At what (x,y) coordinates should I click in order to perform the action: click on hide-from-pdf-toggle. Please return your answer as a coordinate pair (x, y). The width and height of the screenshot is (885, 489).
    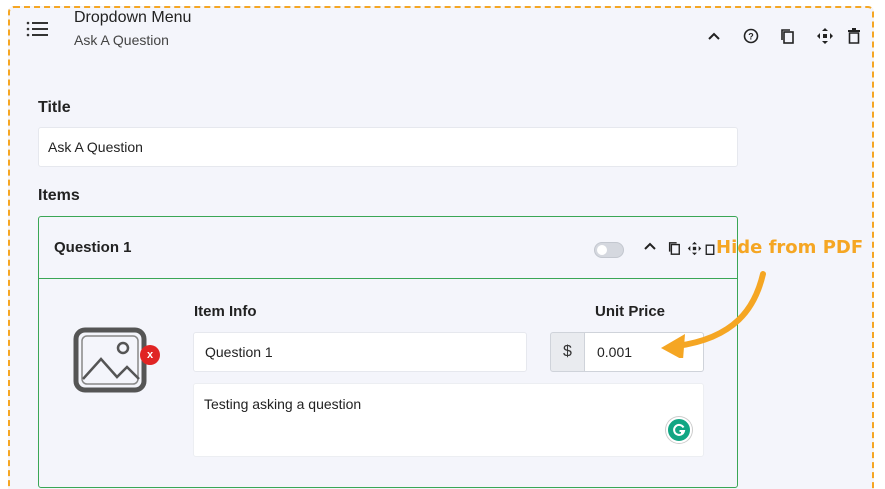
    Looking at the image, I should click on (609, 250).